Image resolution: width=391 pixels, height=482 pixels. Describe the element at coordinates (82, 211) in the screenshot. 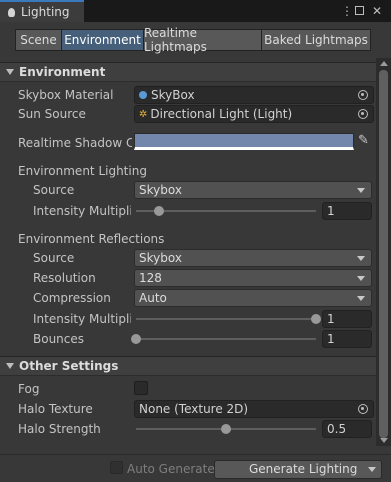

I see `lighting-intensity-label: Intensity Multiplier` at that location.